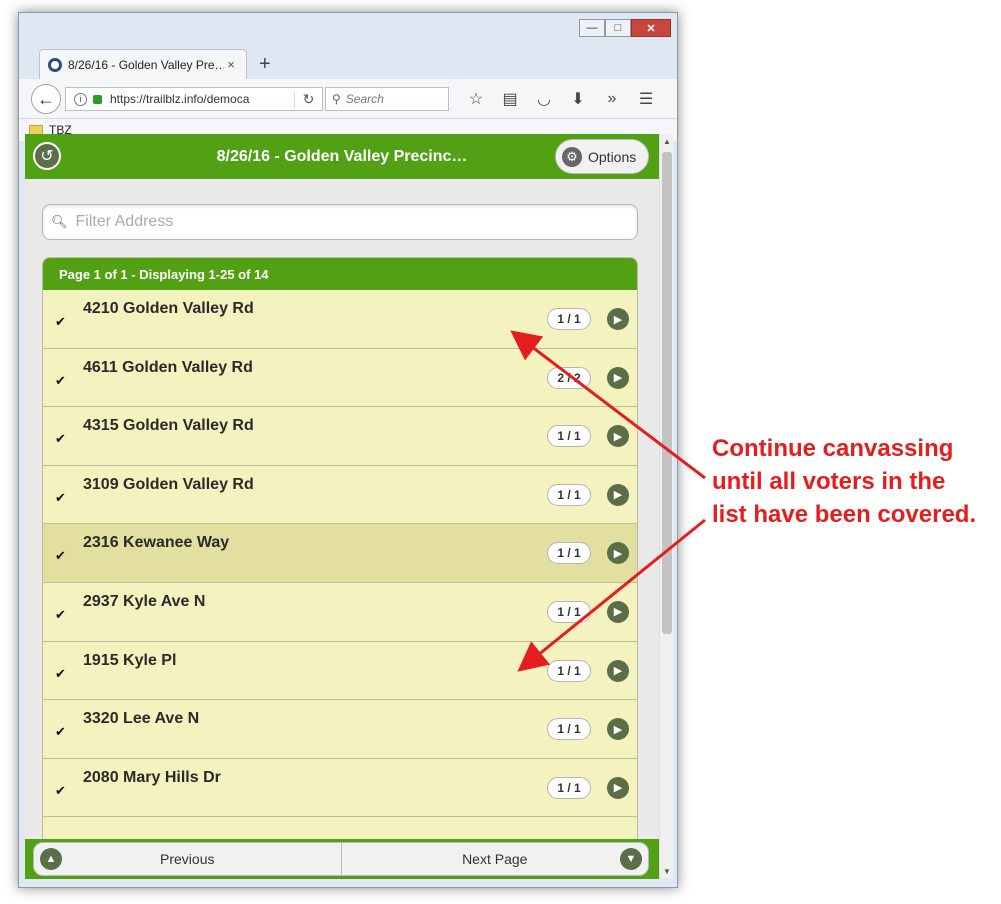 The image size is (1001, 904). I want to click on search-icon: 🔍︎, so click(59, 221).